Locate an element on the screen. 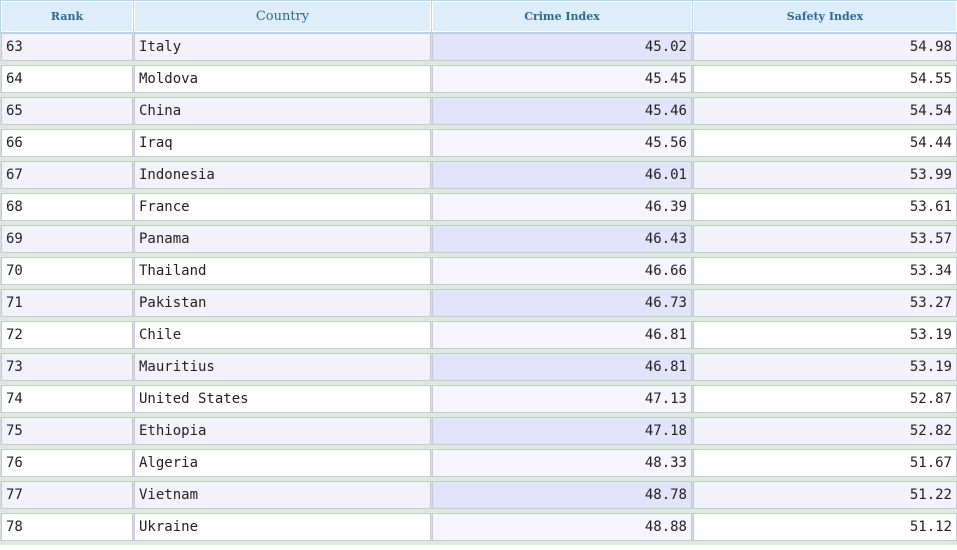 This screenshot has width=957, height=550. country-cell: United States is located at coordinates (282, 399).